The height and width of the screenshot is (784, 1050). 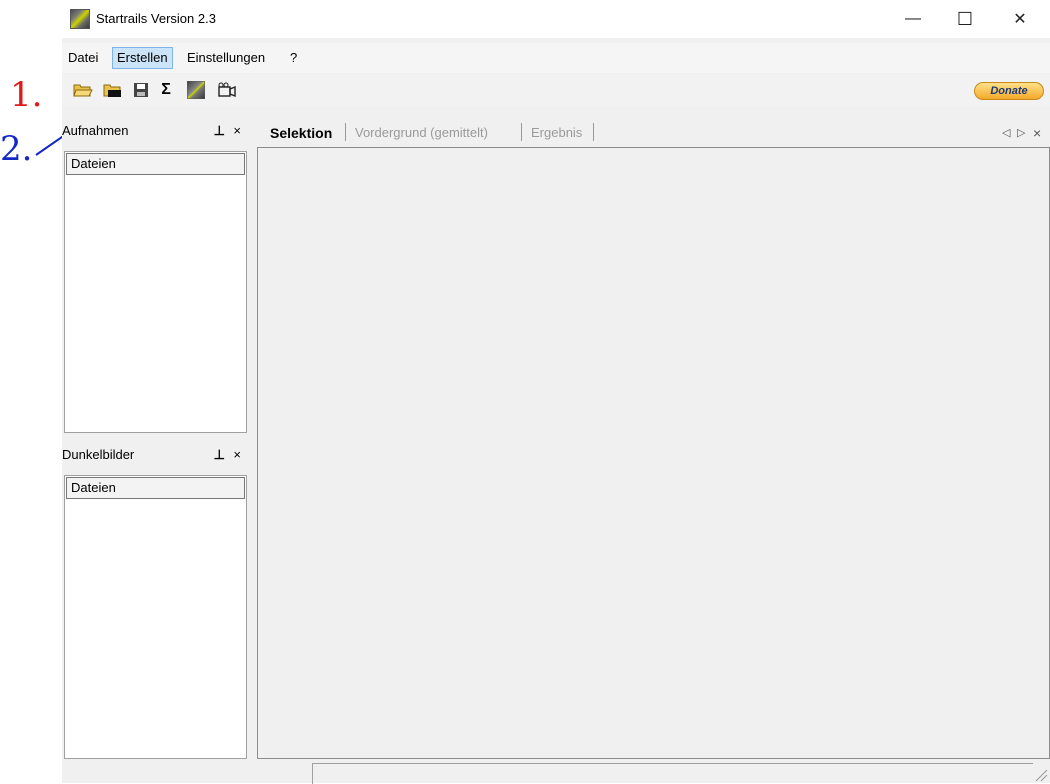 What do you see at coordinates (1037, 133) in the screenshot?
I see `tab-close-icon: ×` at bounding box center [1037, 133].